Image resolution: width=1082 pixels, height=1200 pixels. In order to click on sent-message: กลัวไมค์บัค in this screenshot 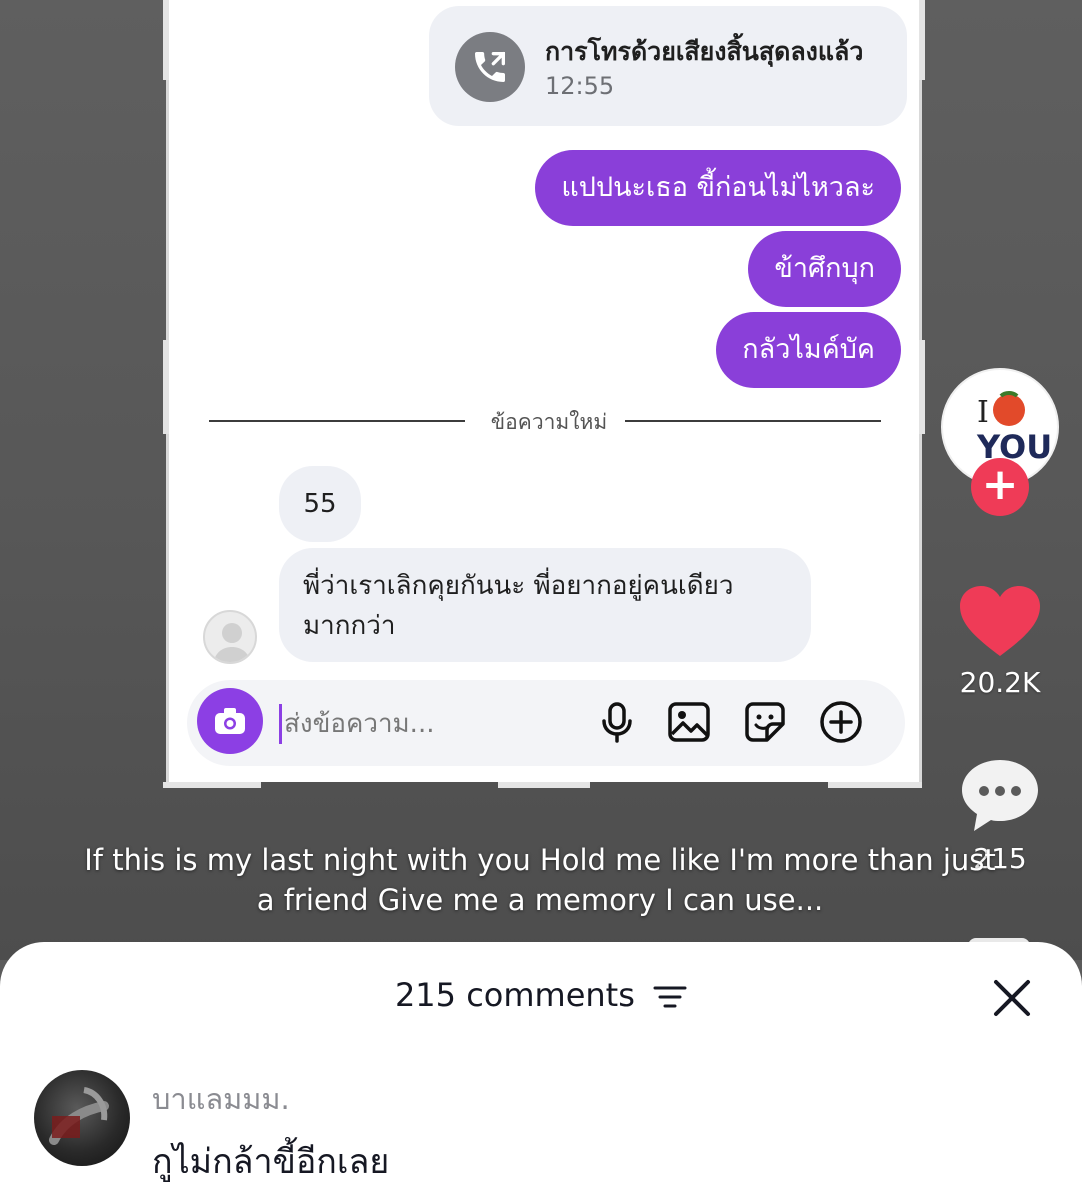, I will do `click(808, 350)`.